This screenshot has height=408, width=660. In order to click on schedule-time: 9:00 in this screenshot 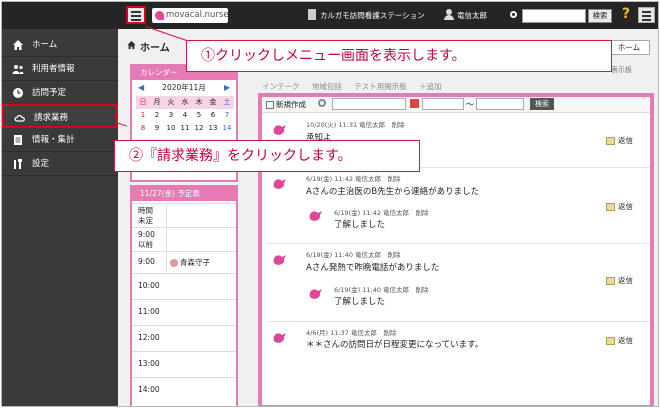, I will do `click(146, 261)`.